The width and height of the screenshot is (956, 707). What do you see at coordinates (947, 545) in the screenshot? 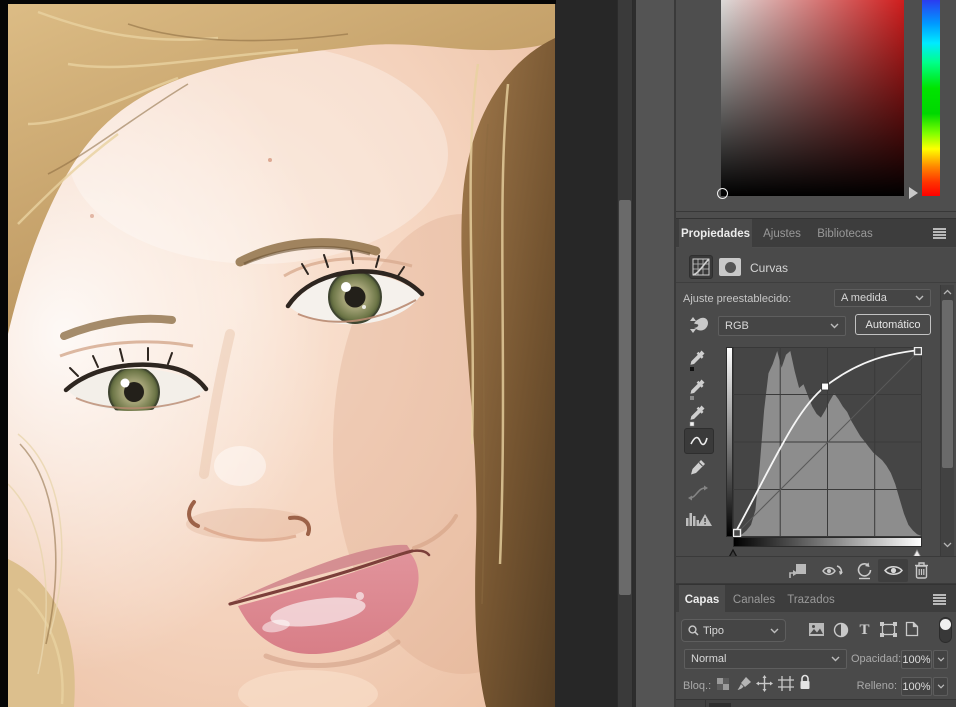
I see `scroll-down-icon` at bounding box center [947, 545].